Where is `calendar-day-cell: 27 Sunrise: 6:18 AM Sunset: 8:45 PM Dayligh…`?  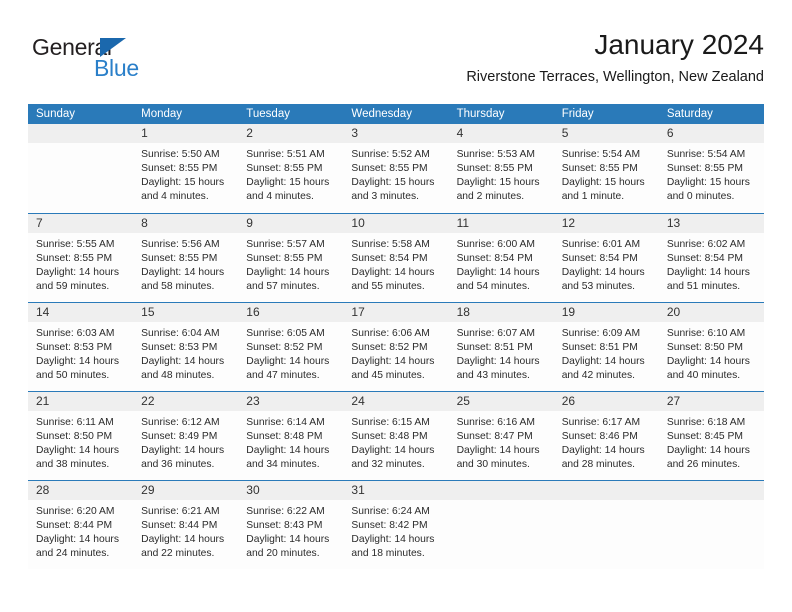 calendar-day-cell: 27 Sunrise: 6:18 AM Sunset: 8:45 PM Dayligh… is located at coordinates (711, 435).